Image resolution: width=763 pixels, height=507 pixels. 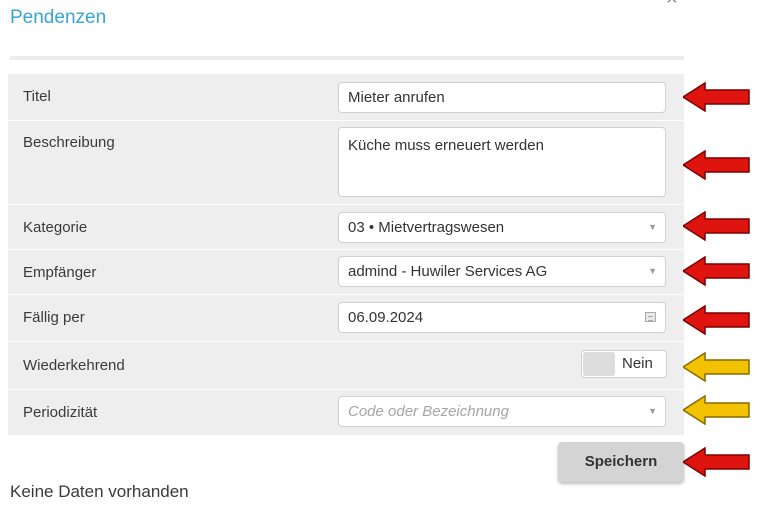 I want to click on kategorie-select: 03 • Mietvertragswesen ▼, so click(x=502, y=227).